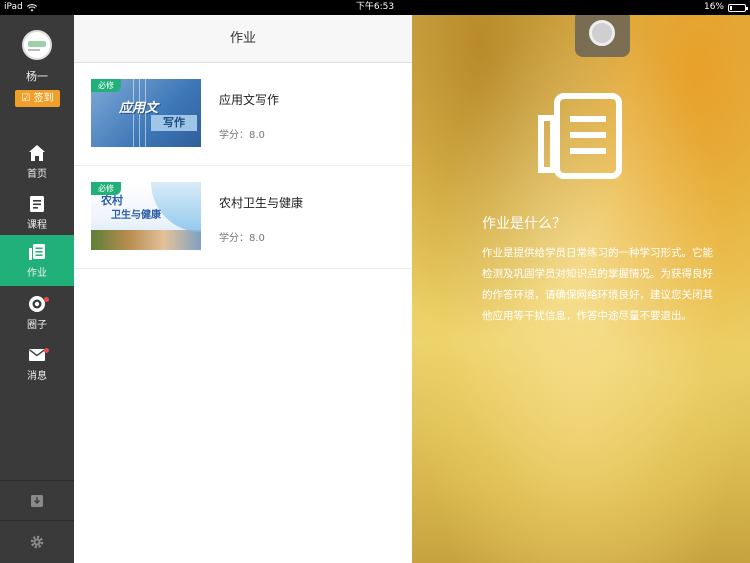 This screenshot has width=750, height=563. I want to click on course-thumbnail: 农村 卫生与健康 必修, so click(146, 216).